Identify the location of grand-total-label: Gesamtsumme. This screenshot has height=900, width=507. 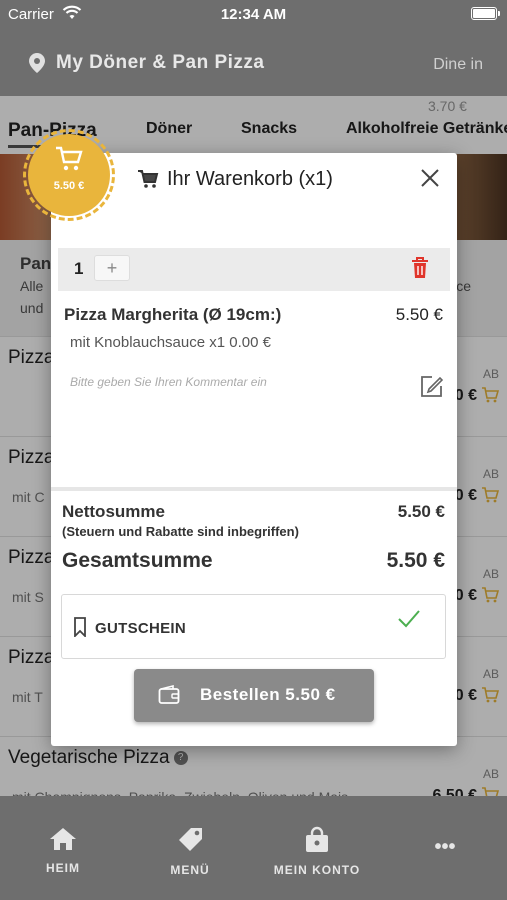
(137, 560).